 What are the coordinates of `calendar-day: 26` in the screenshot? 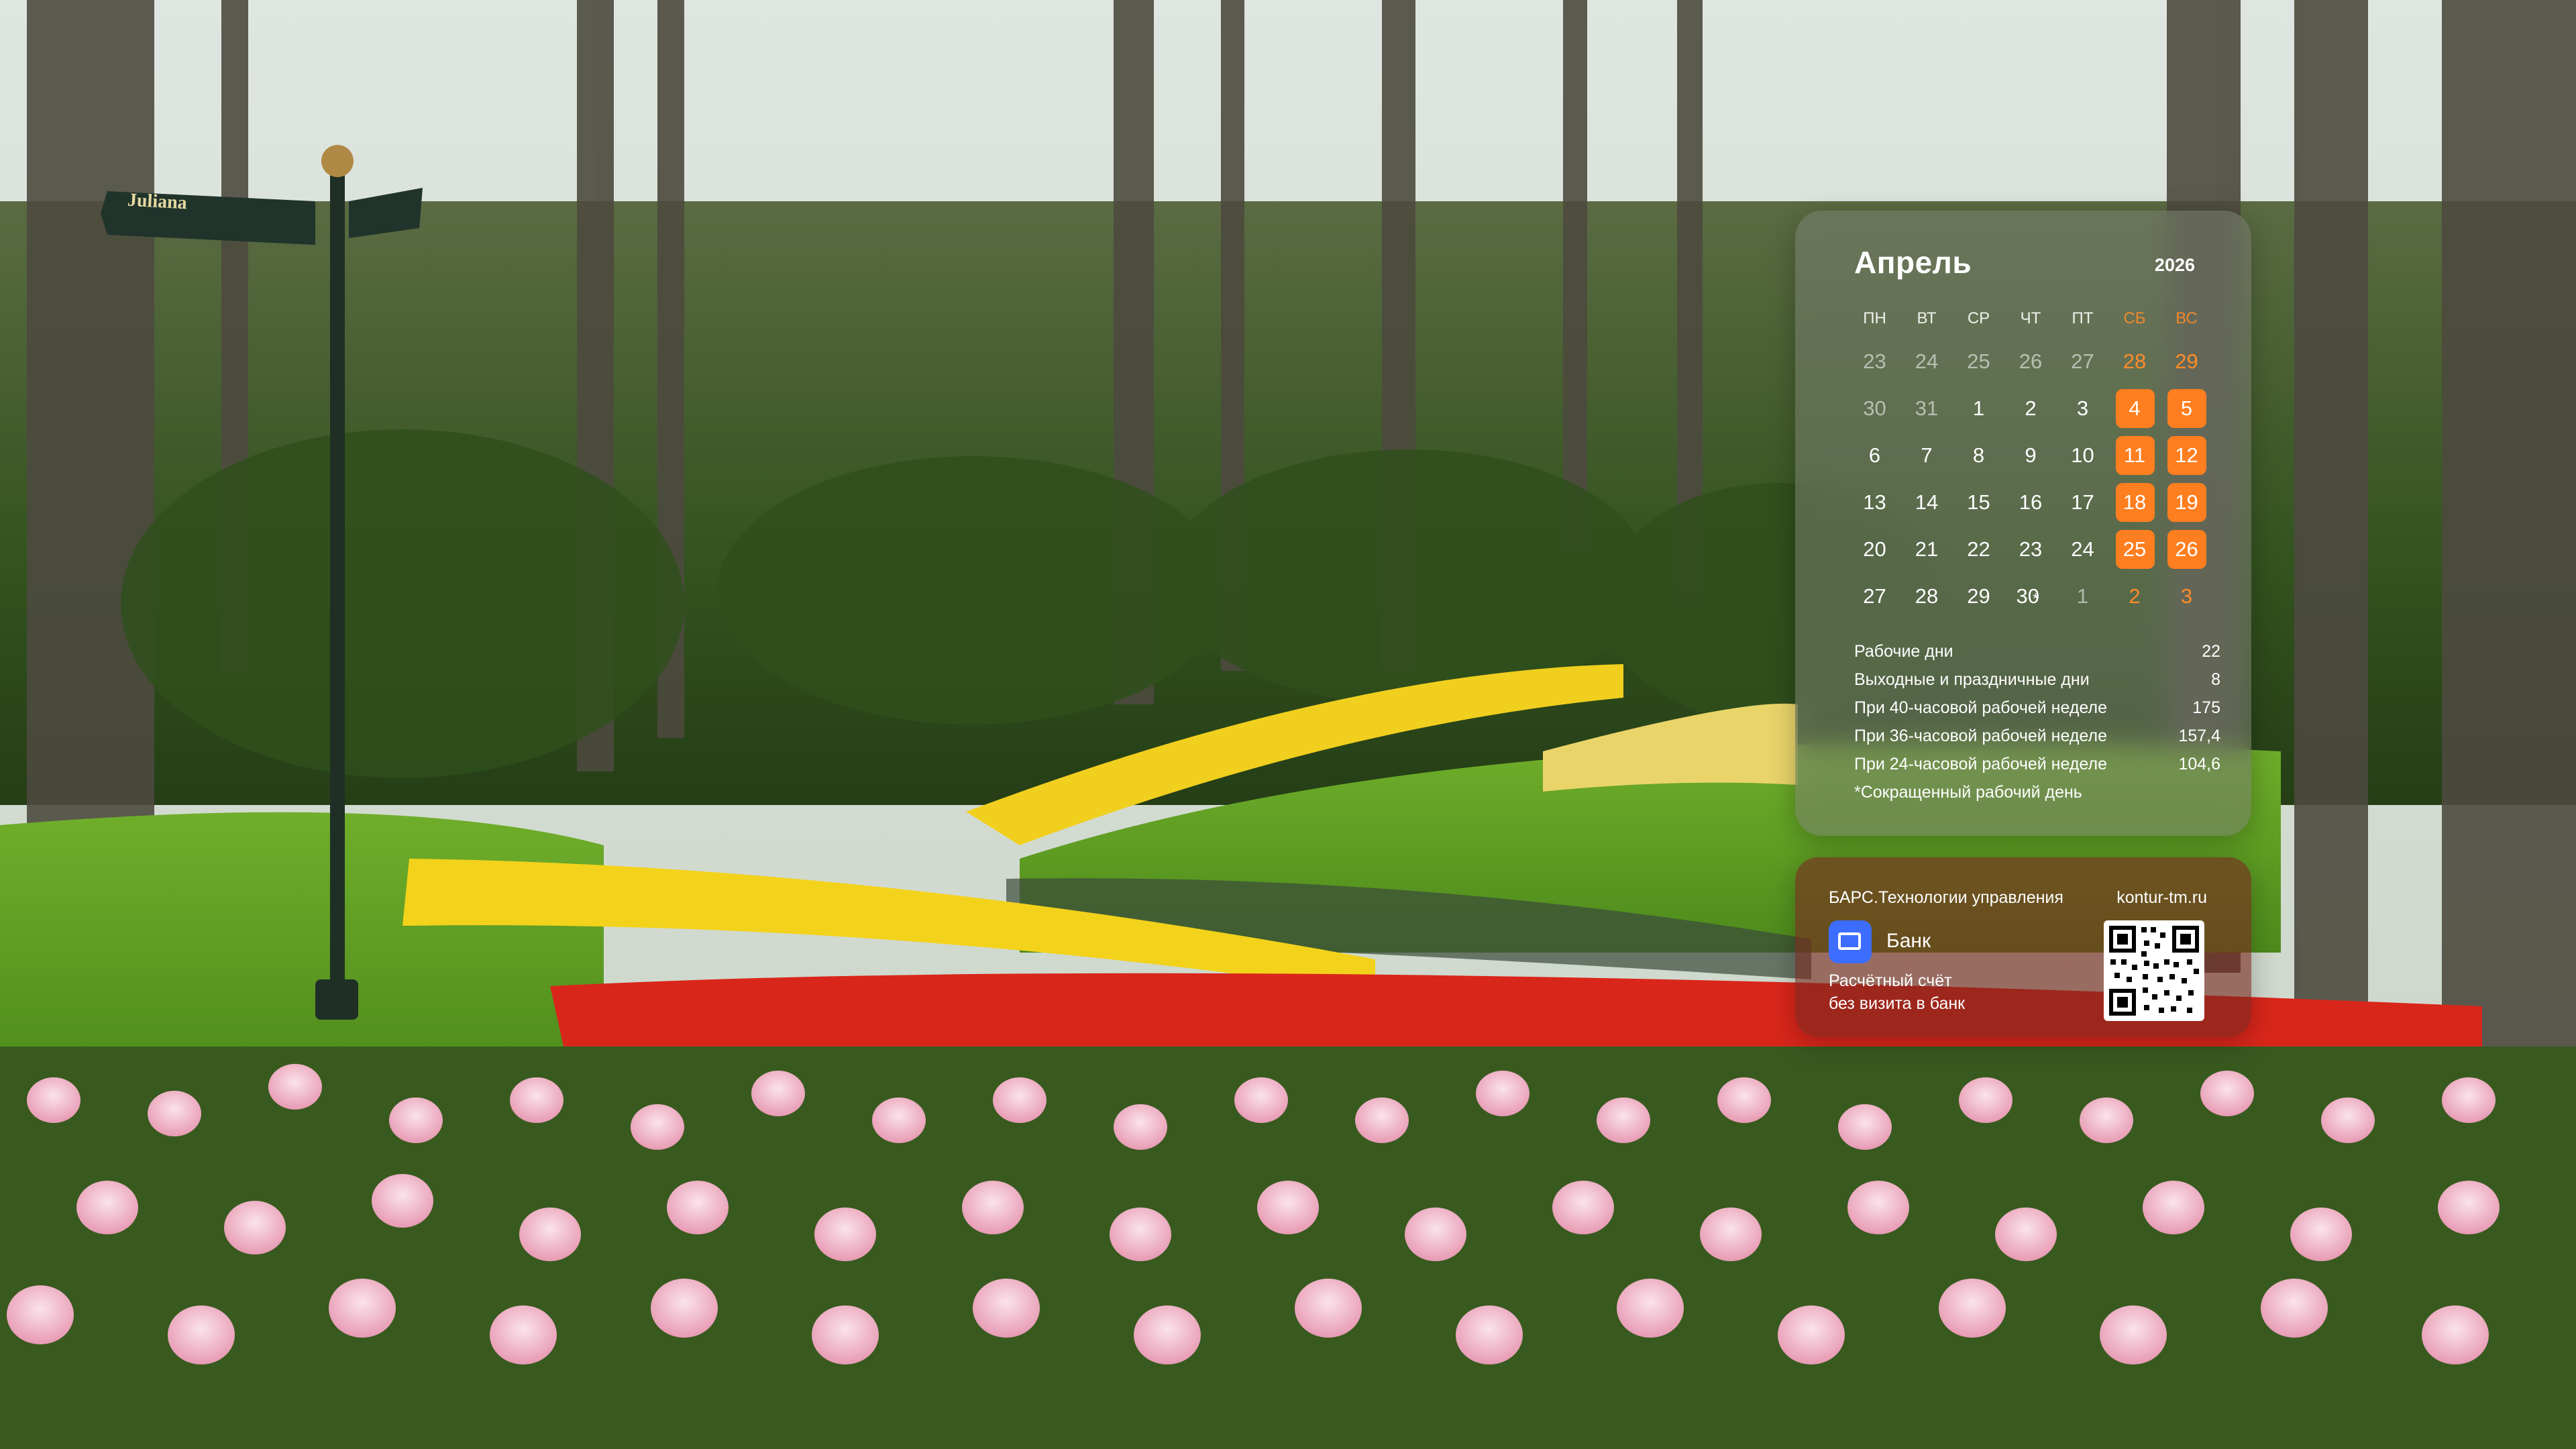 It's located at (2031, 361).